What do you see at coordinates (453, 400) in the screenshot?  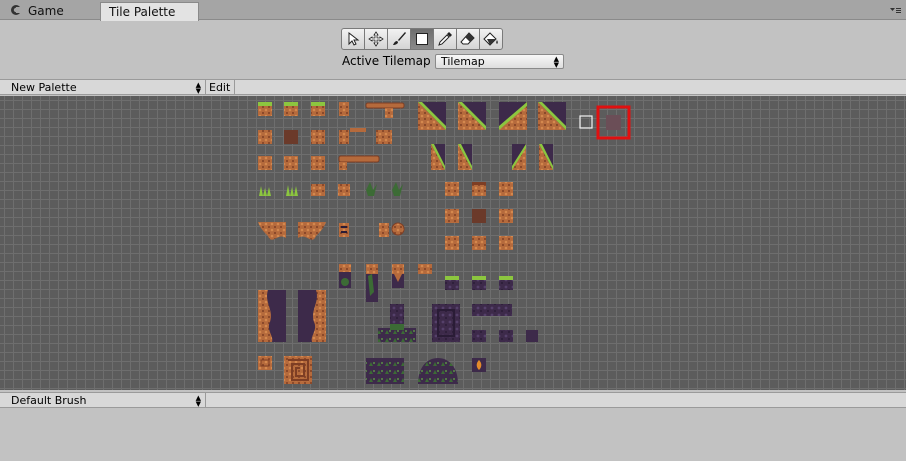 I see `brush-bar: Default Brush ▲ ▼` at bounding box center [453, 400].